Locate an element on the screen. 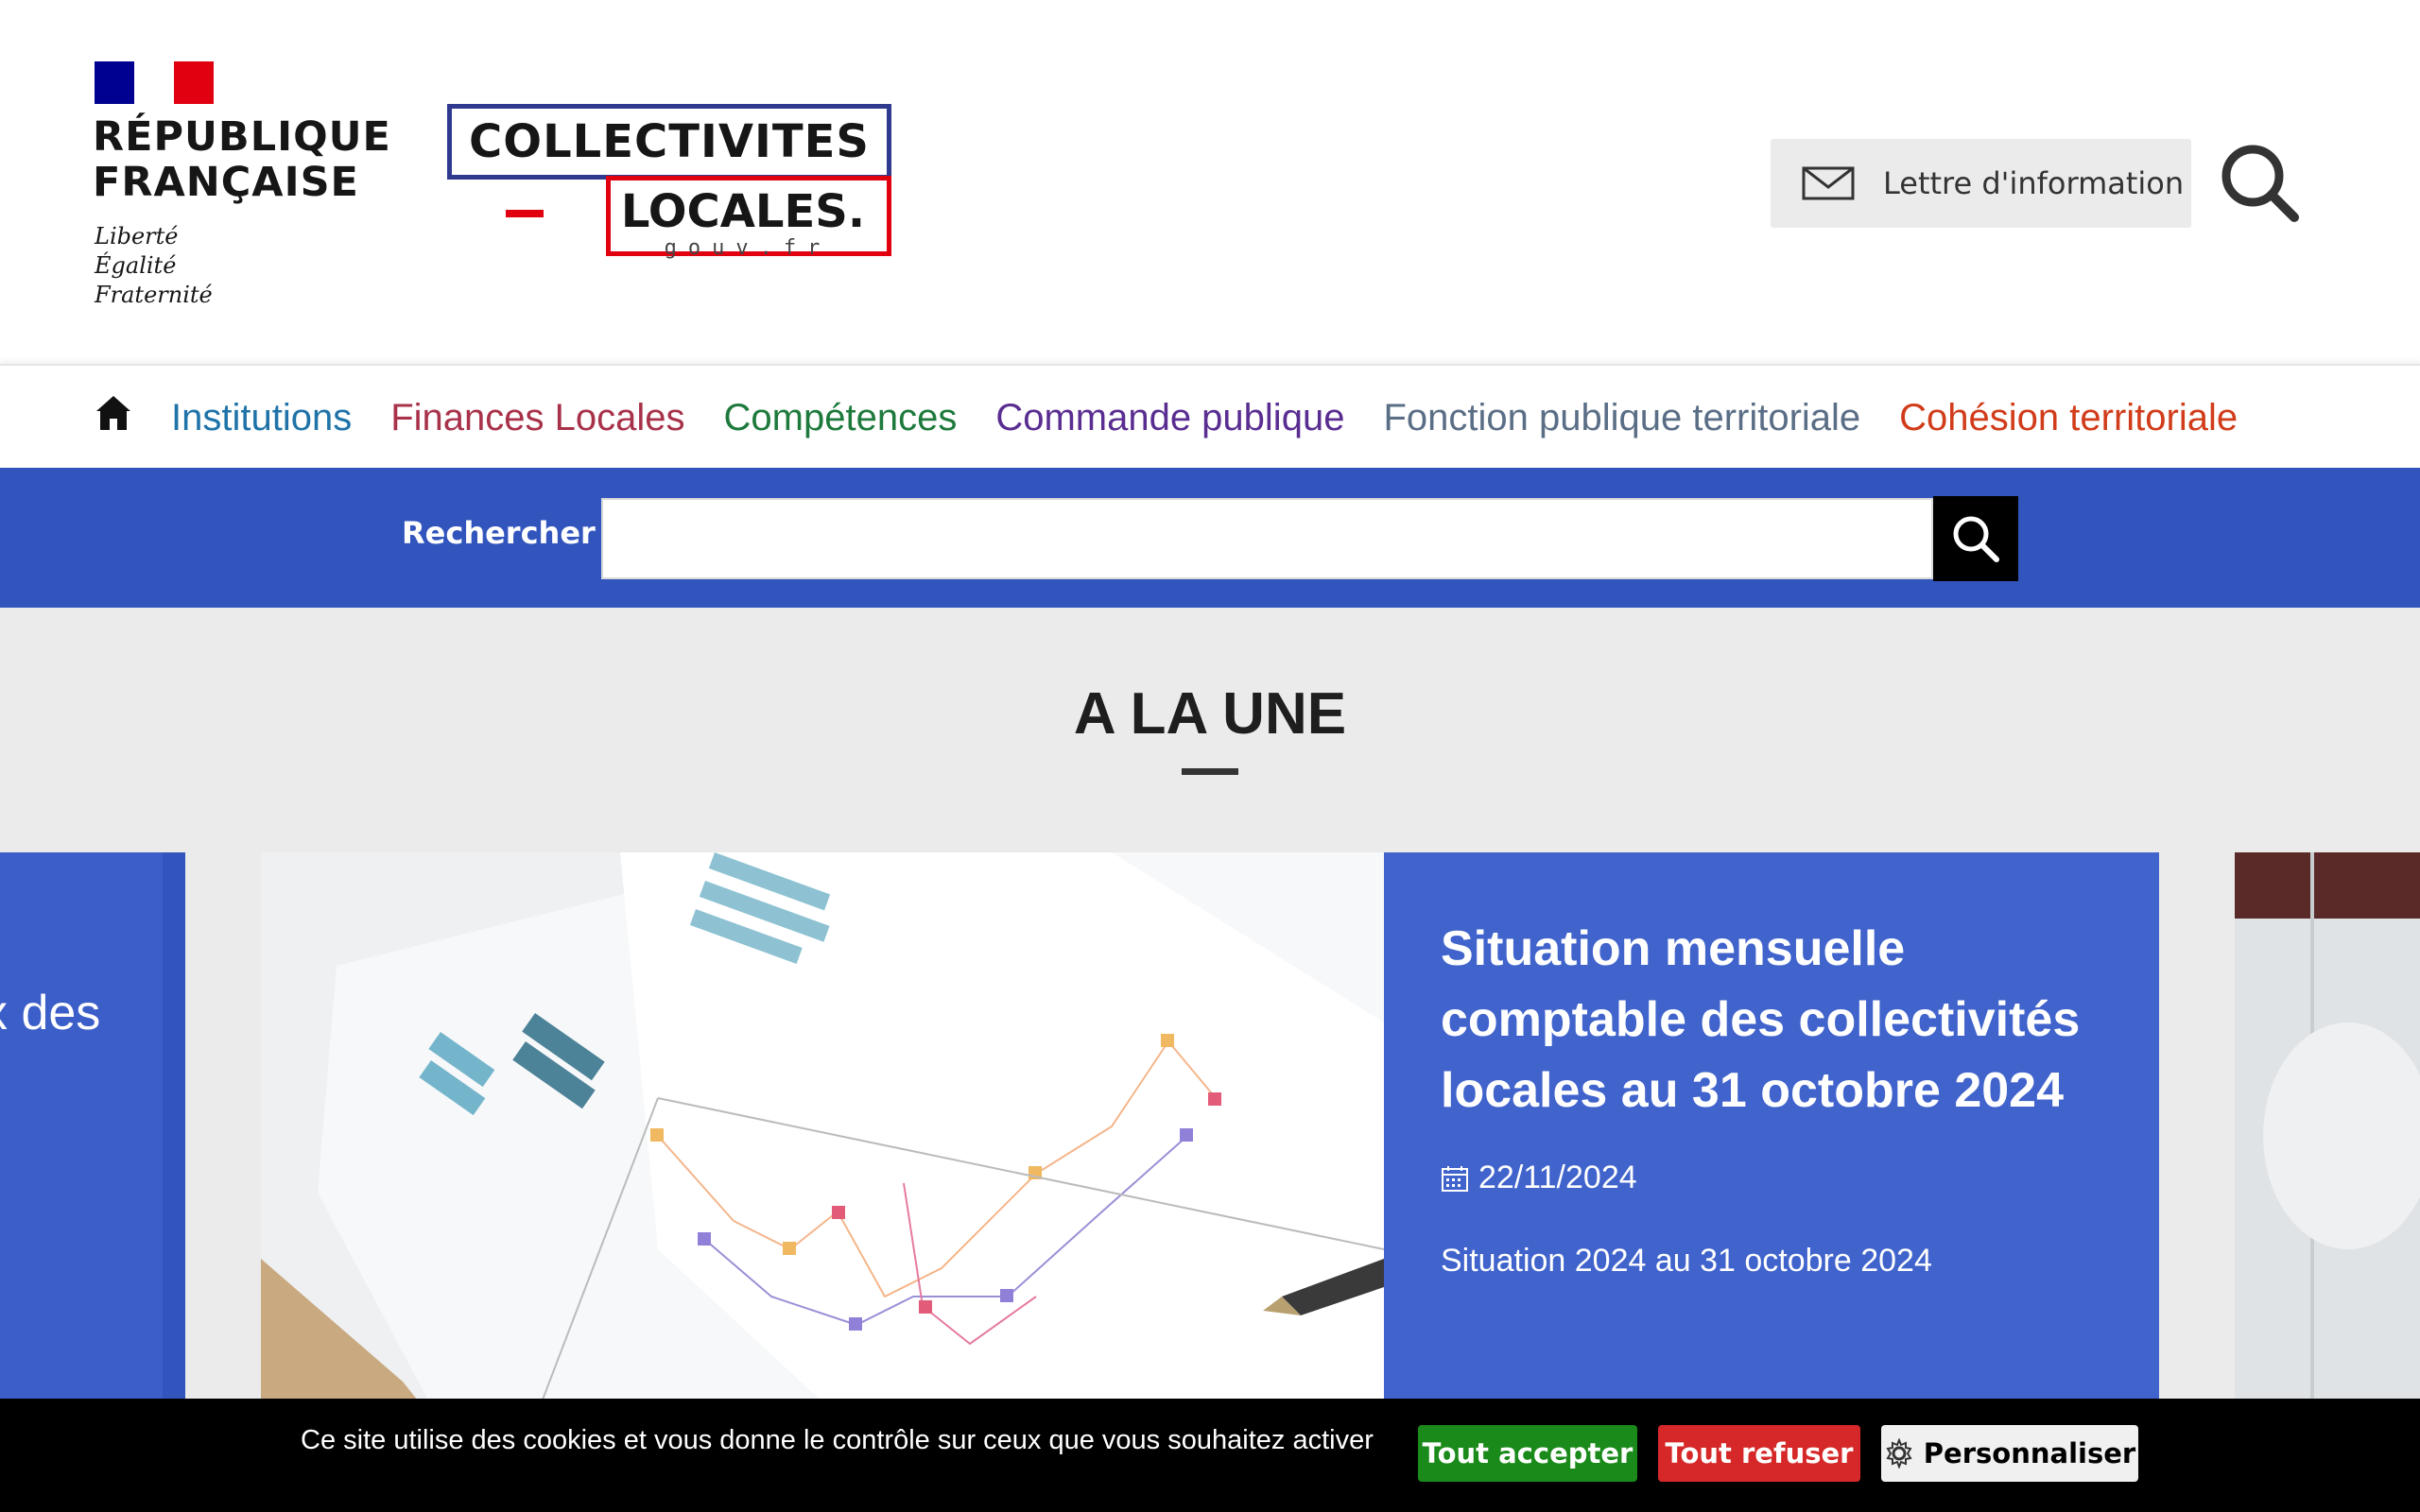 The height and width of the screenshot is (1512, 2420). nav-item-institutions: Institutions is located at coordinates (261, 418).